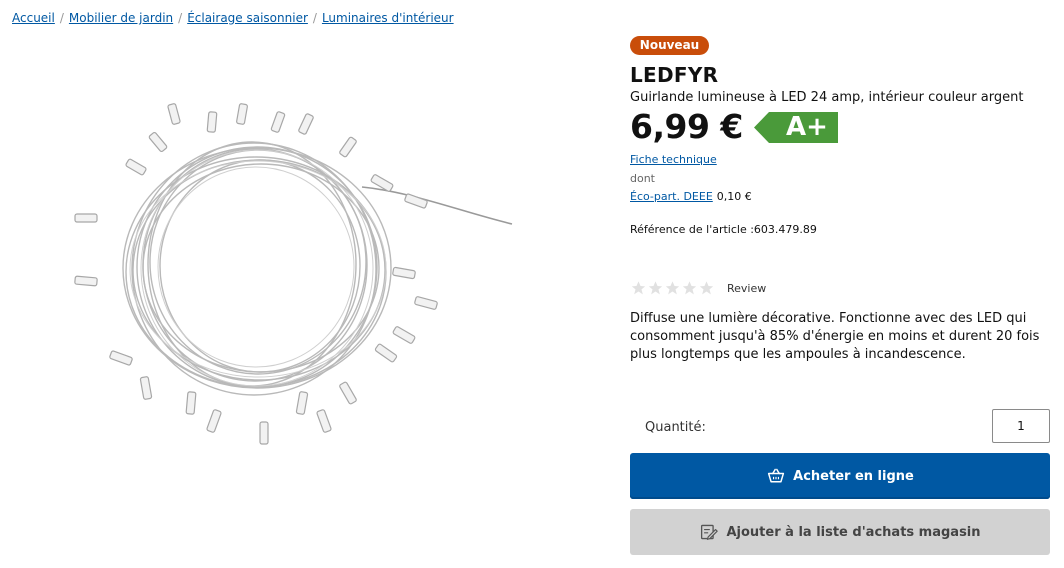 The height and width of the screenshot is (568, 1064). What do you see at coordinates (121, 18) in the screenshot?
I see `breadcrumb-item-mobilier-de-jardin: Mobilier de jardin` at bounding box center [121, 18].